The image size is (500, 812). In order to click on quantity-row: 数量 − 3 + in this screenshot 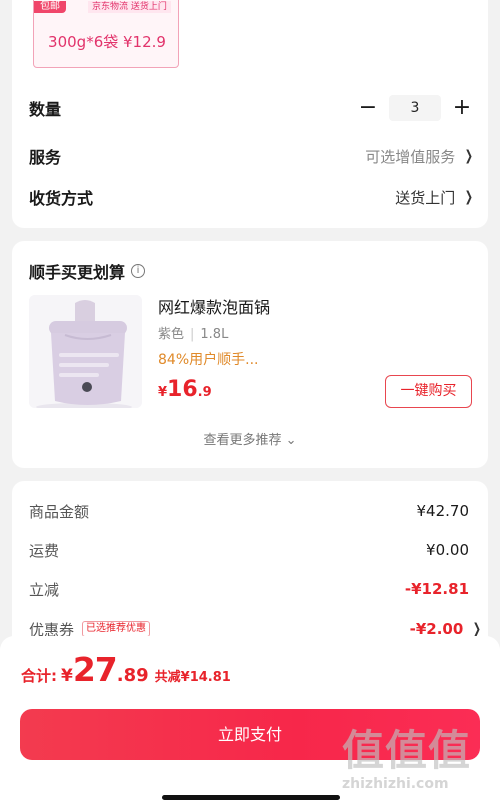, I will do `click(252, 108)`.